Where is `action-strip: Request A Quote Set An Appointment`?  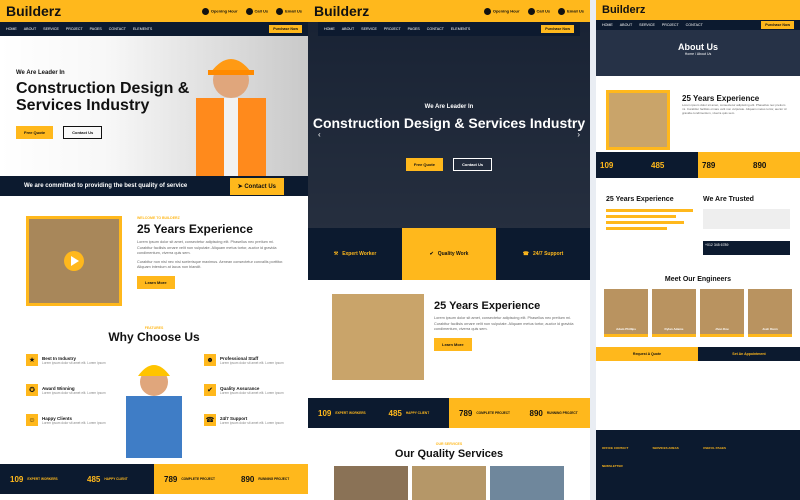
action-strip: Request A Quote Set An Appointment is located at coordinates (698, 354).